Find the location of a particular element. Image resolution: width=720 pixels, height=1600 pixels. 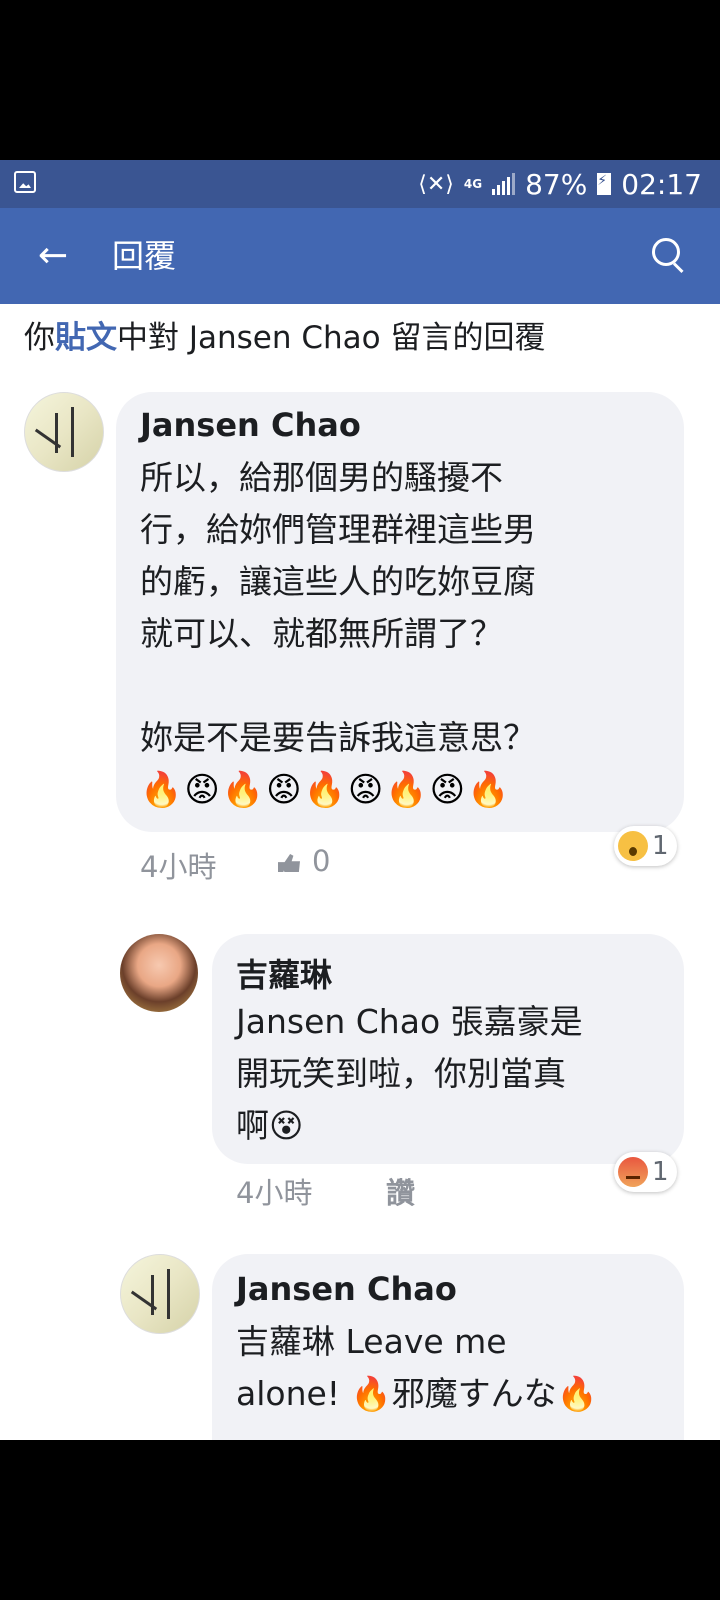

like-button: 讚 is located at coordinates (400, 1191).